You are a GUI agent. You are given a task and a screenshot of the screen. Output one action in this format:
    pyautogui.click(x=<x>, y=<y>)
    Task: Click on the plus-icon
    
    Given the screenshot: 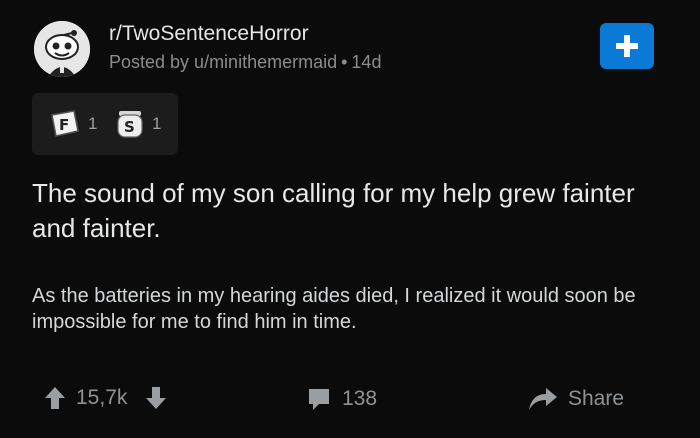 What is the action you would take?
    pyautogui.click(x=627, y=46)
    